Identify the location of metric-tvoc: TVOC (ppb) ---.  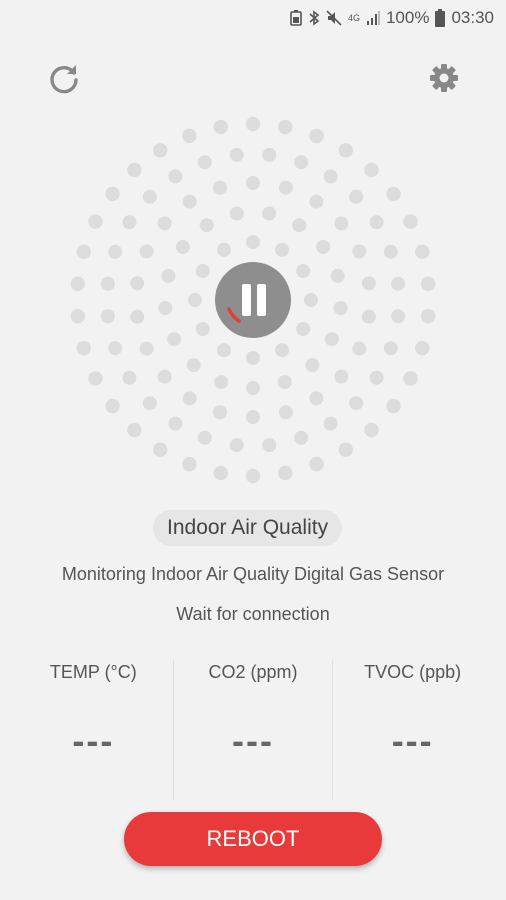
(412, 730).